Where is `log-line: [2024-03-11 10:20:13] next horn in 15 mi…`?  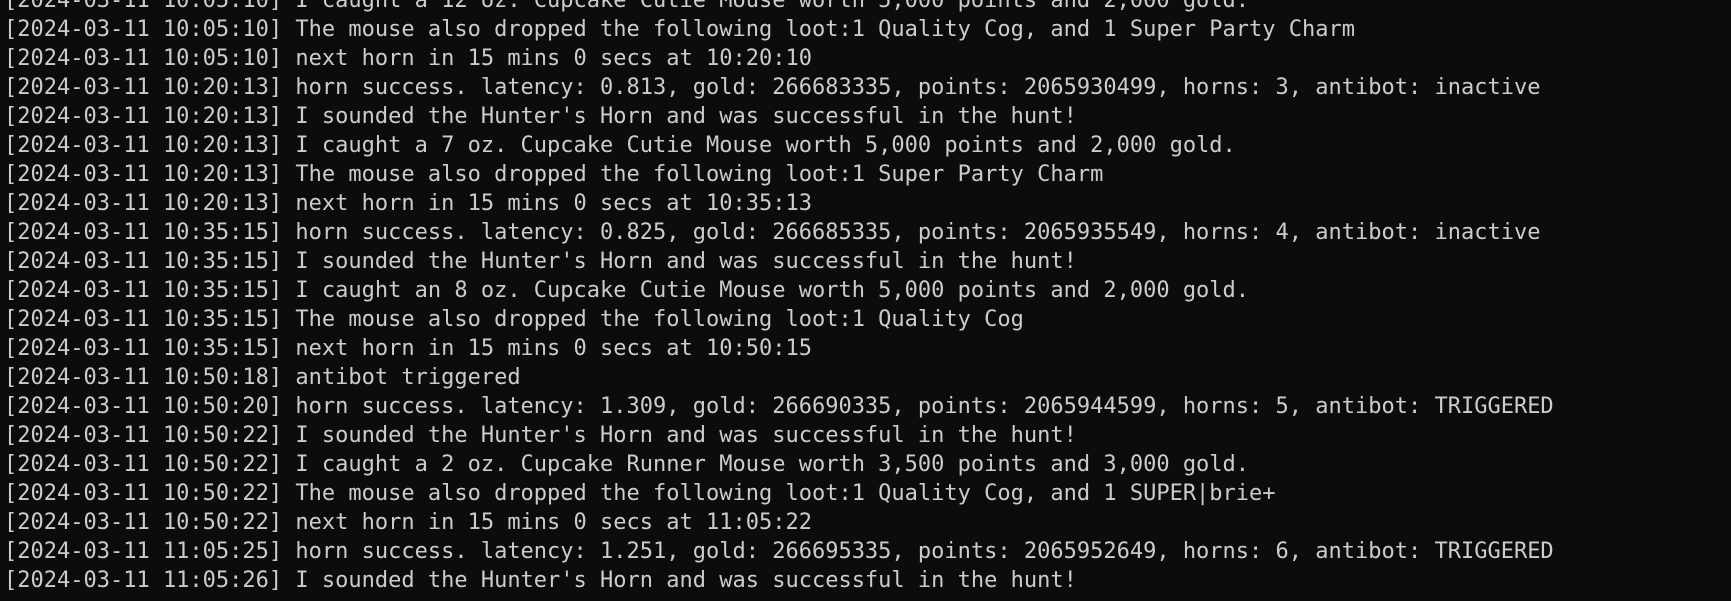 log-line: [2024-03-11 10:20:13] next horn in 15 mi… is located at coordinates (408, 203).